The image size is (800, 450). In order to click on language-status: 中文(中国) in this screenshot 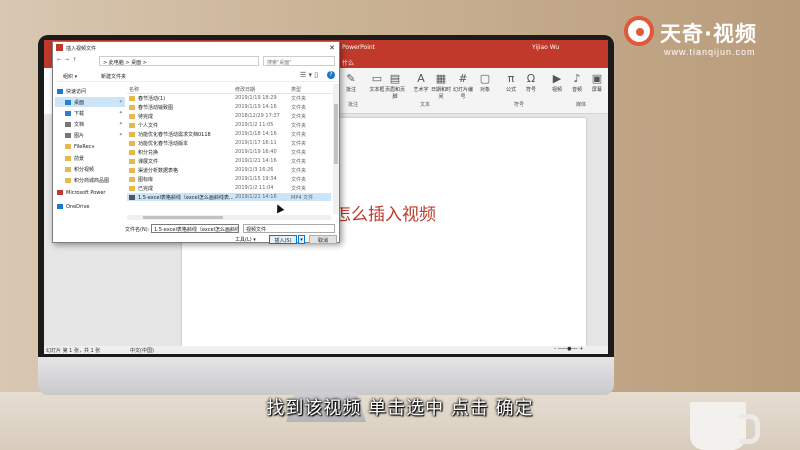, I will do `click(142, 351)`.